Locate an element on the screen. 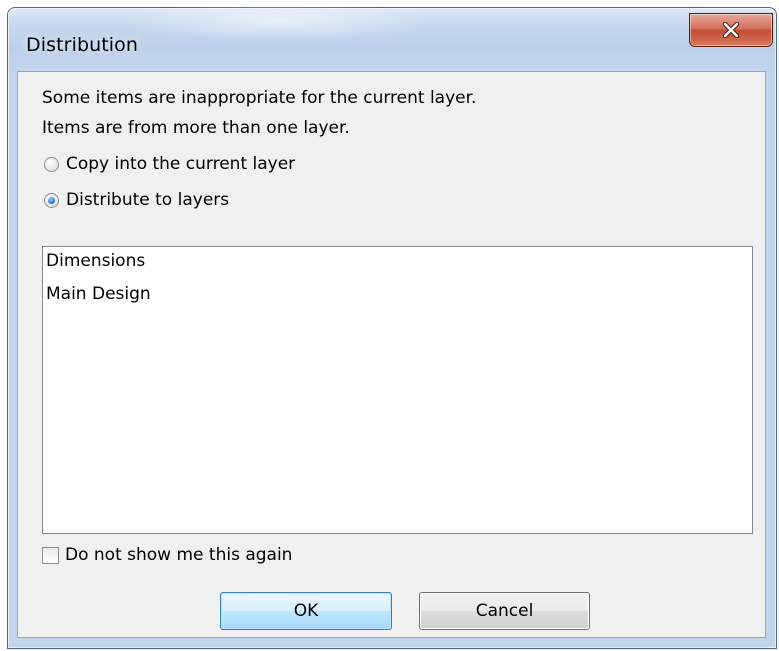 This screenshot has width=779, height=651. close-x-icon is located at coordinates (731, 30).